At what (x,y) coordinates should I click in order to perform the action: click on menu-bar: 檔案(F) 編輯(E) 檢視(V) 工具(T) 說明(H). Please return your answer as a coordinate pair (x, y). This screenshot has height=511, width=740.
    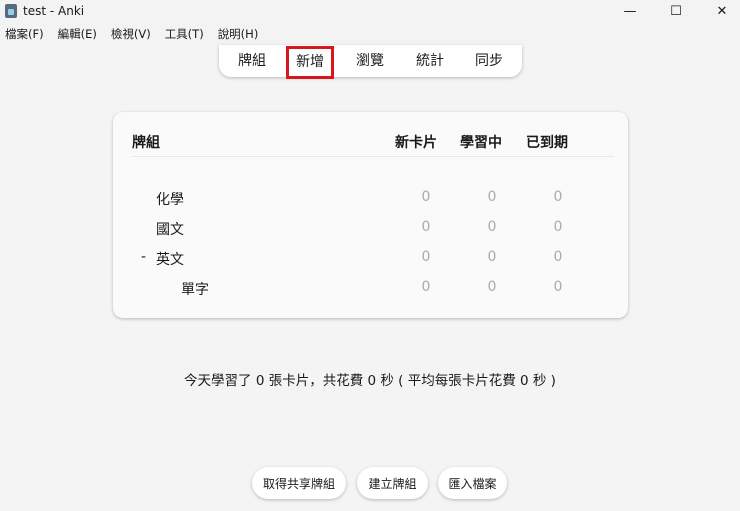
    Looking at the image, I should click on (370, 33).